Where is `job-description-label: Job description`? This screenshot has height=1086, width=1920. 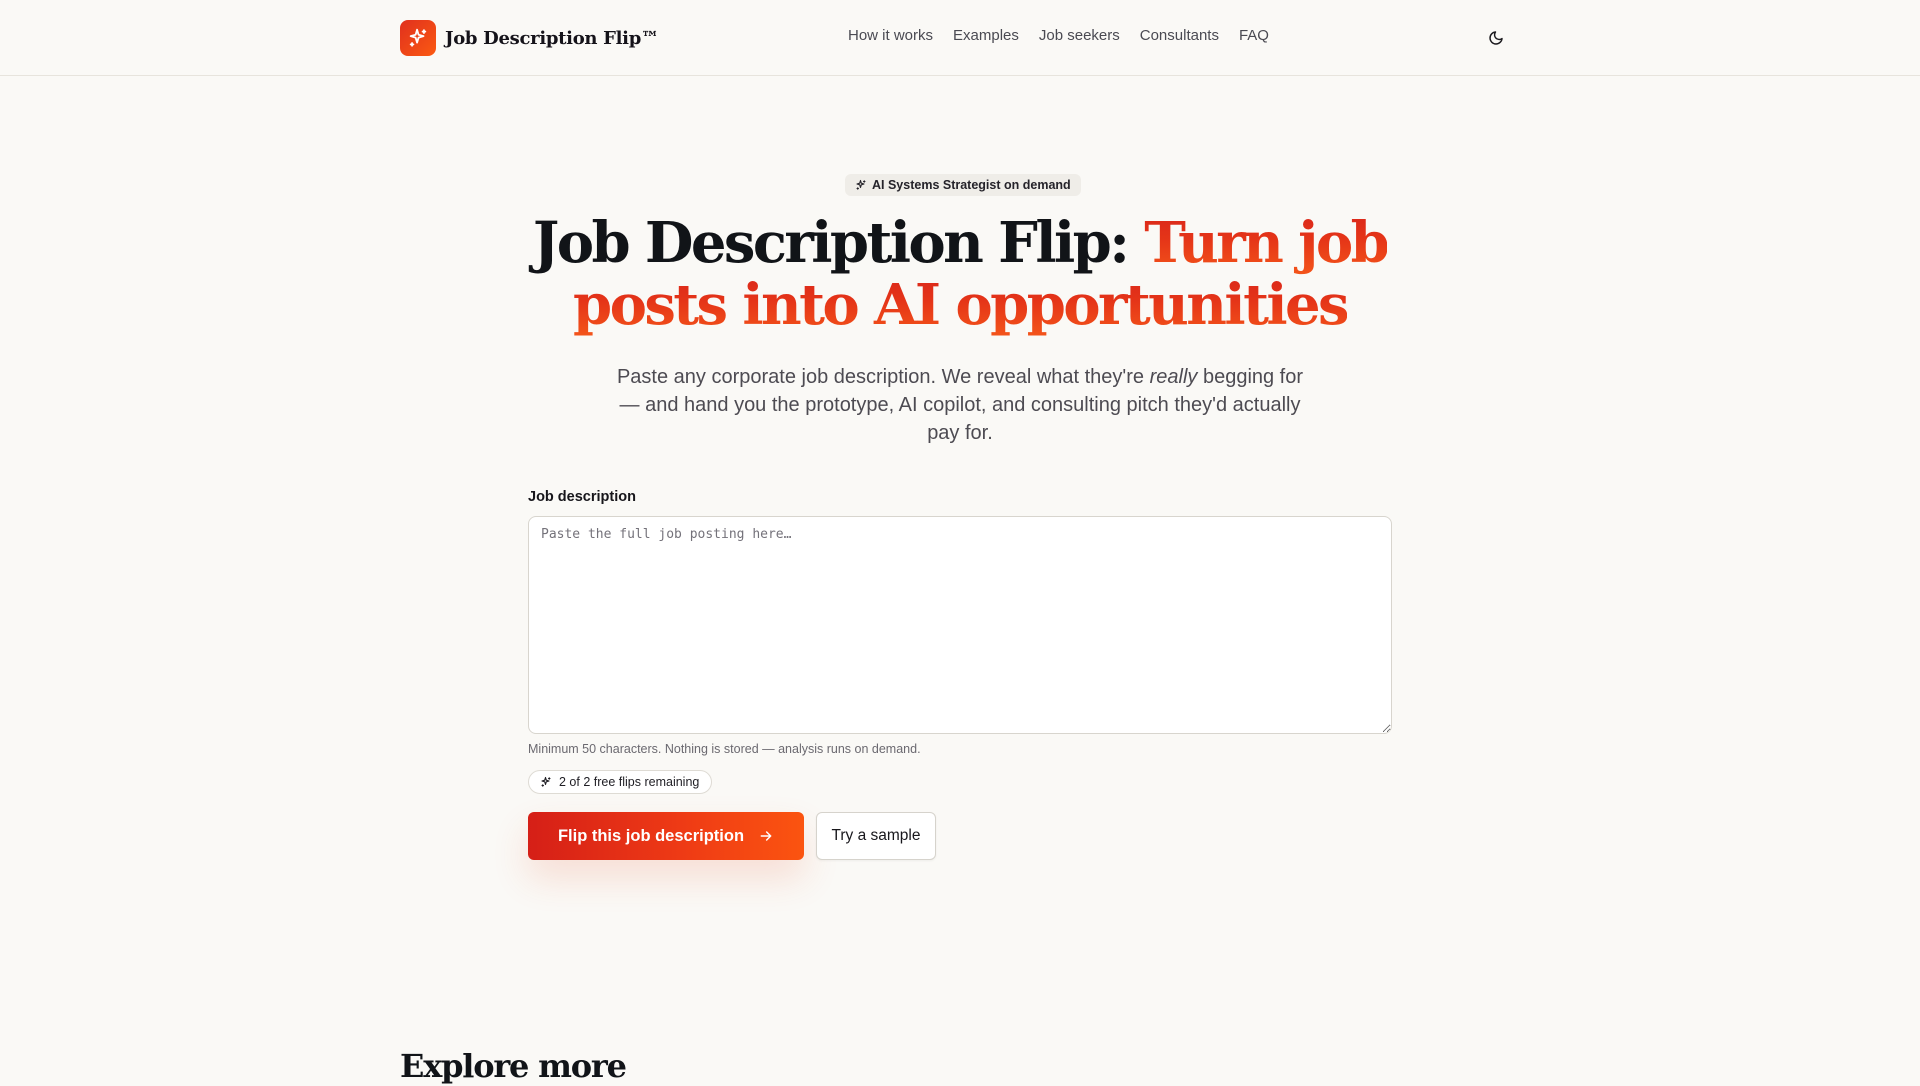
job-description-label: Job description is located at coordinates (582, 497).